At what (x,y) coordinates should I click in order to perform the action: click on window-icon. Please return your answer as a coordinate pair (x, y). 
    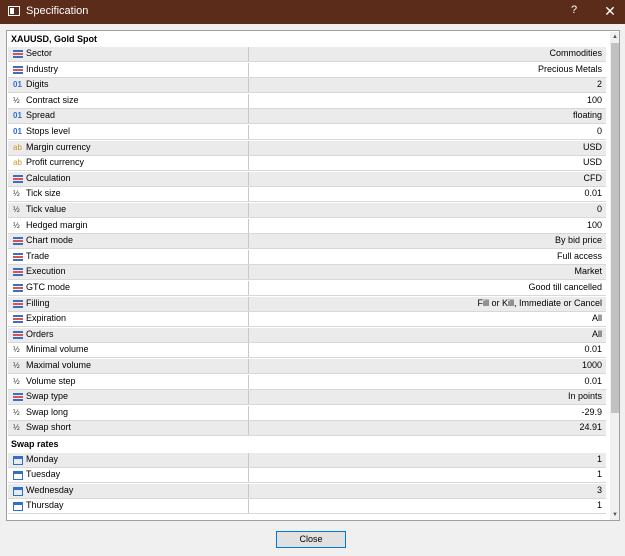
    Looking at the image, I should click on (14, 11).